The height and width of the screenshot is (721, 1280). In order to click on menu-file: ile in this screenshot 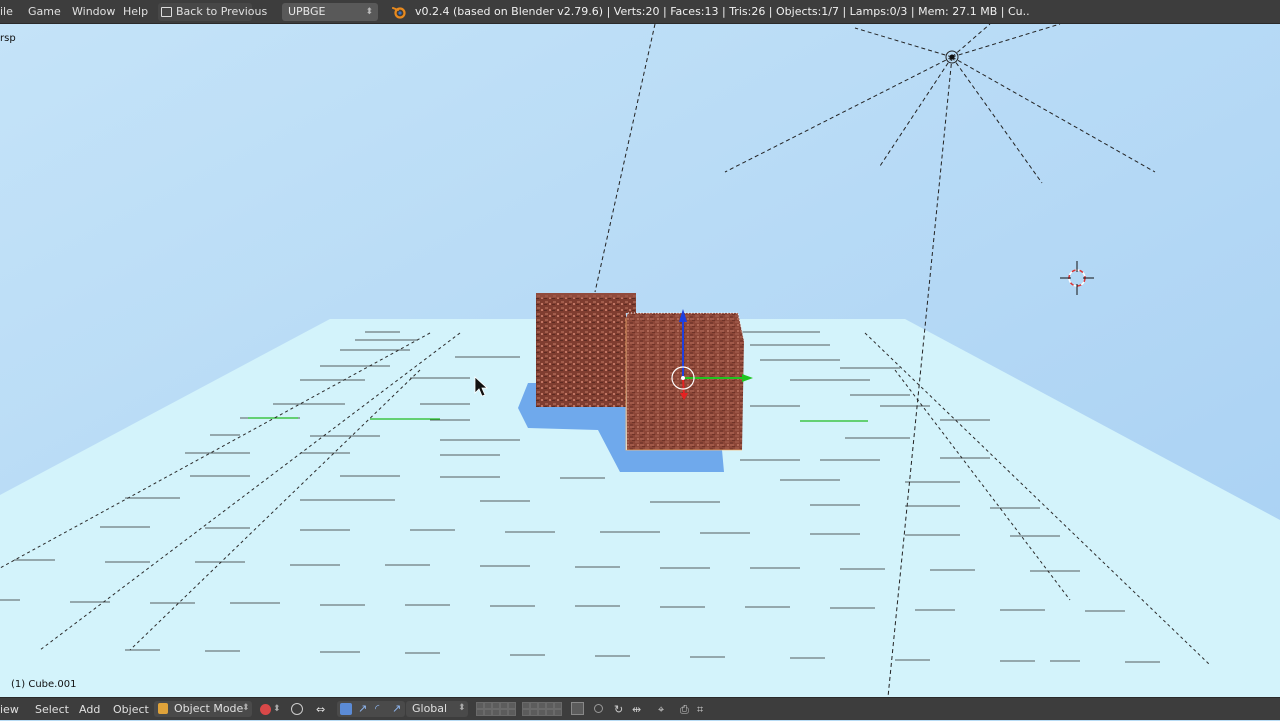, I will do `click(6, 12)`.